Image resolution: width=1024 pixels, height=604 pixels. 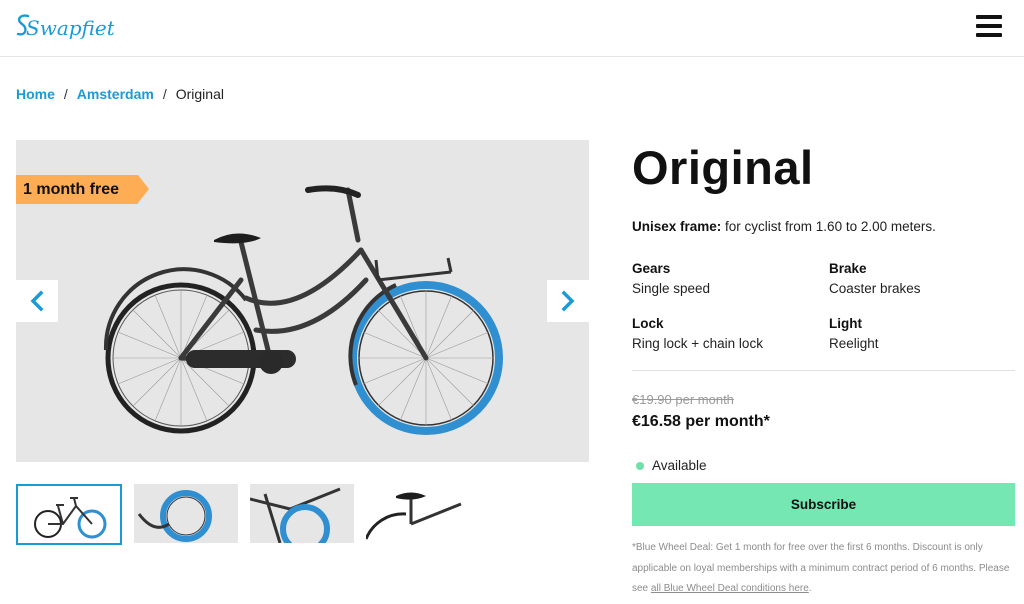 I want to click on spec-value: Coaster brakes, so click(x=875, y=288).